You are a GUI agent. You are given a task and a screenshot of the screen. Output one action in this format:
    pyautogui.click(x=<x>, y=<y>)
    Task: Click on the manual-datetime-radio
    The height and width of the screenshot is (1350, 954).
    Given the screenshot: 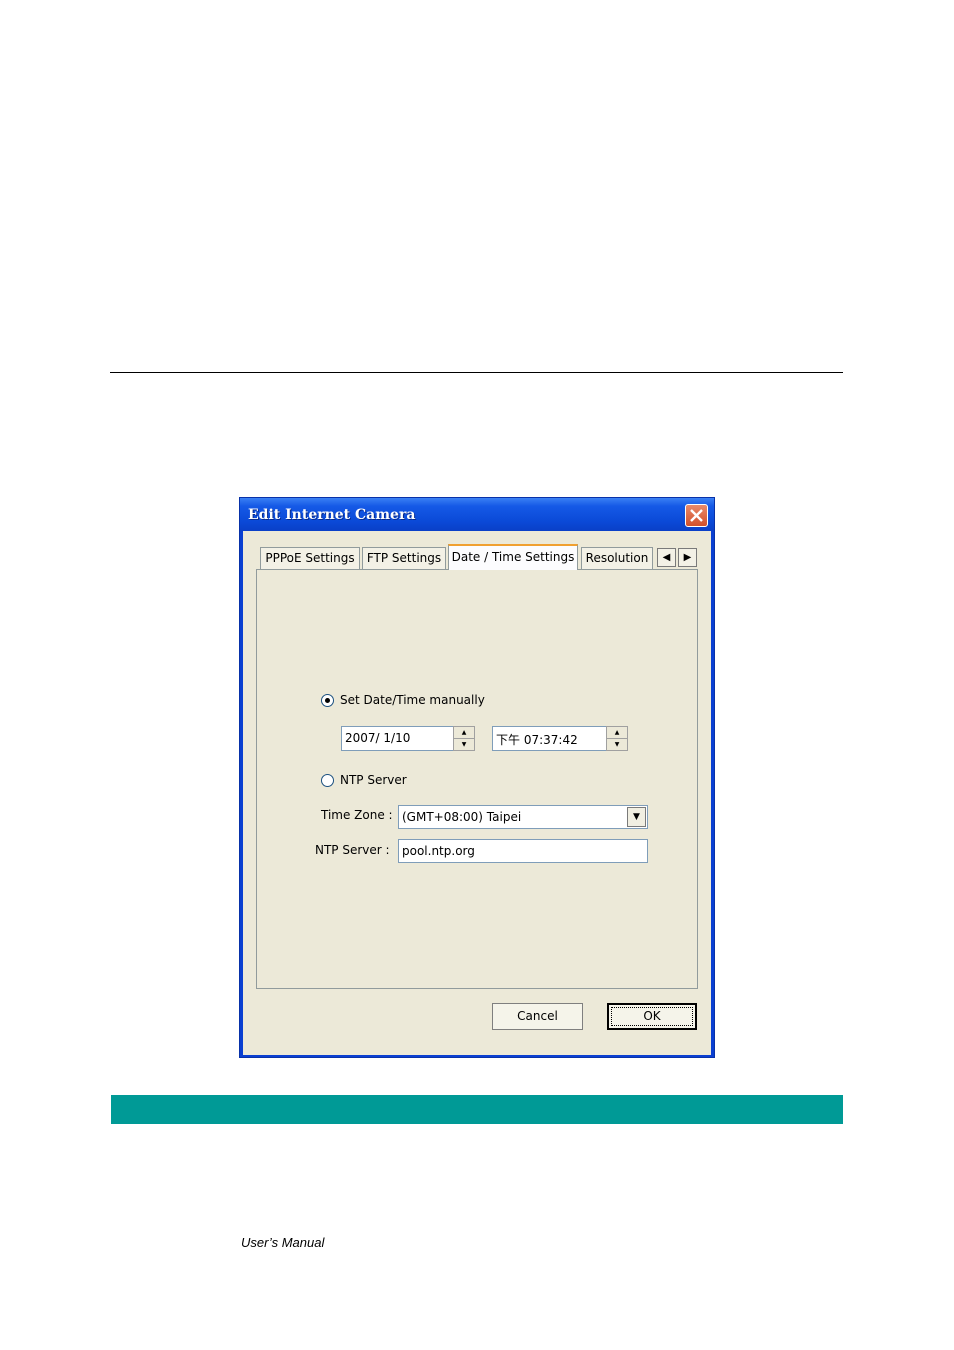 What is the action you would take?
    pyautogui.click(x=327, y=700)
    